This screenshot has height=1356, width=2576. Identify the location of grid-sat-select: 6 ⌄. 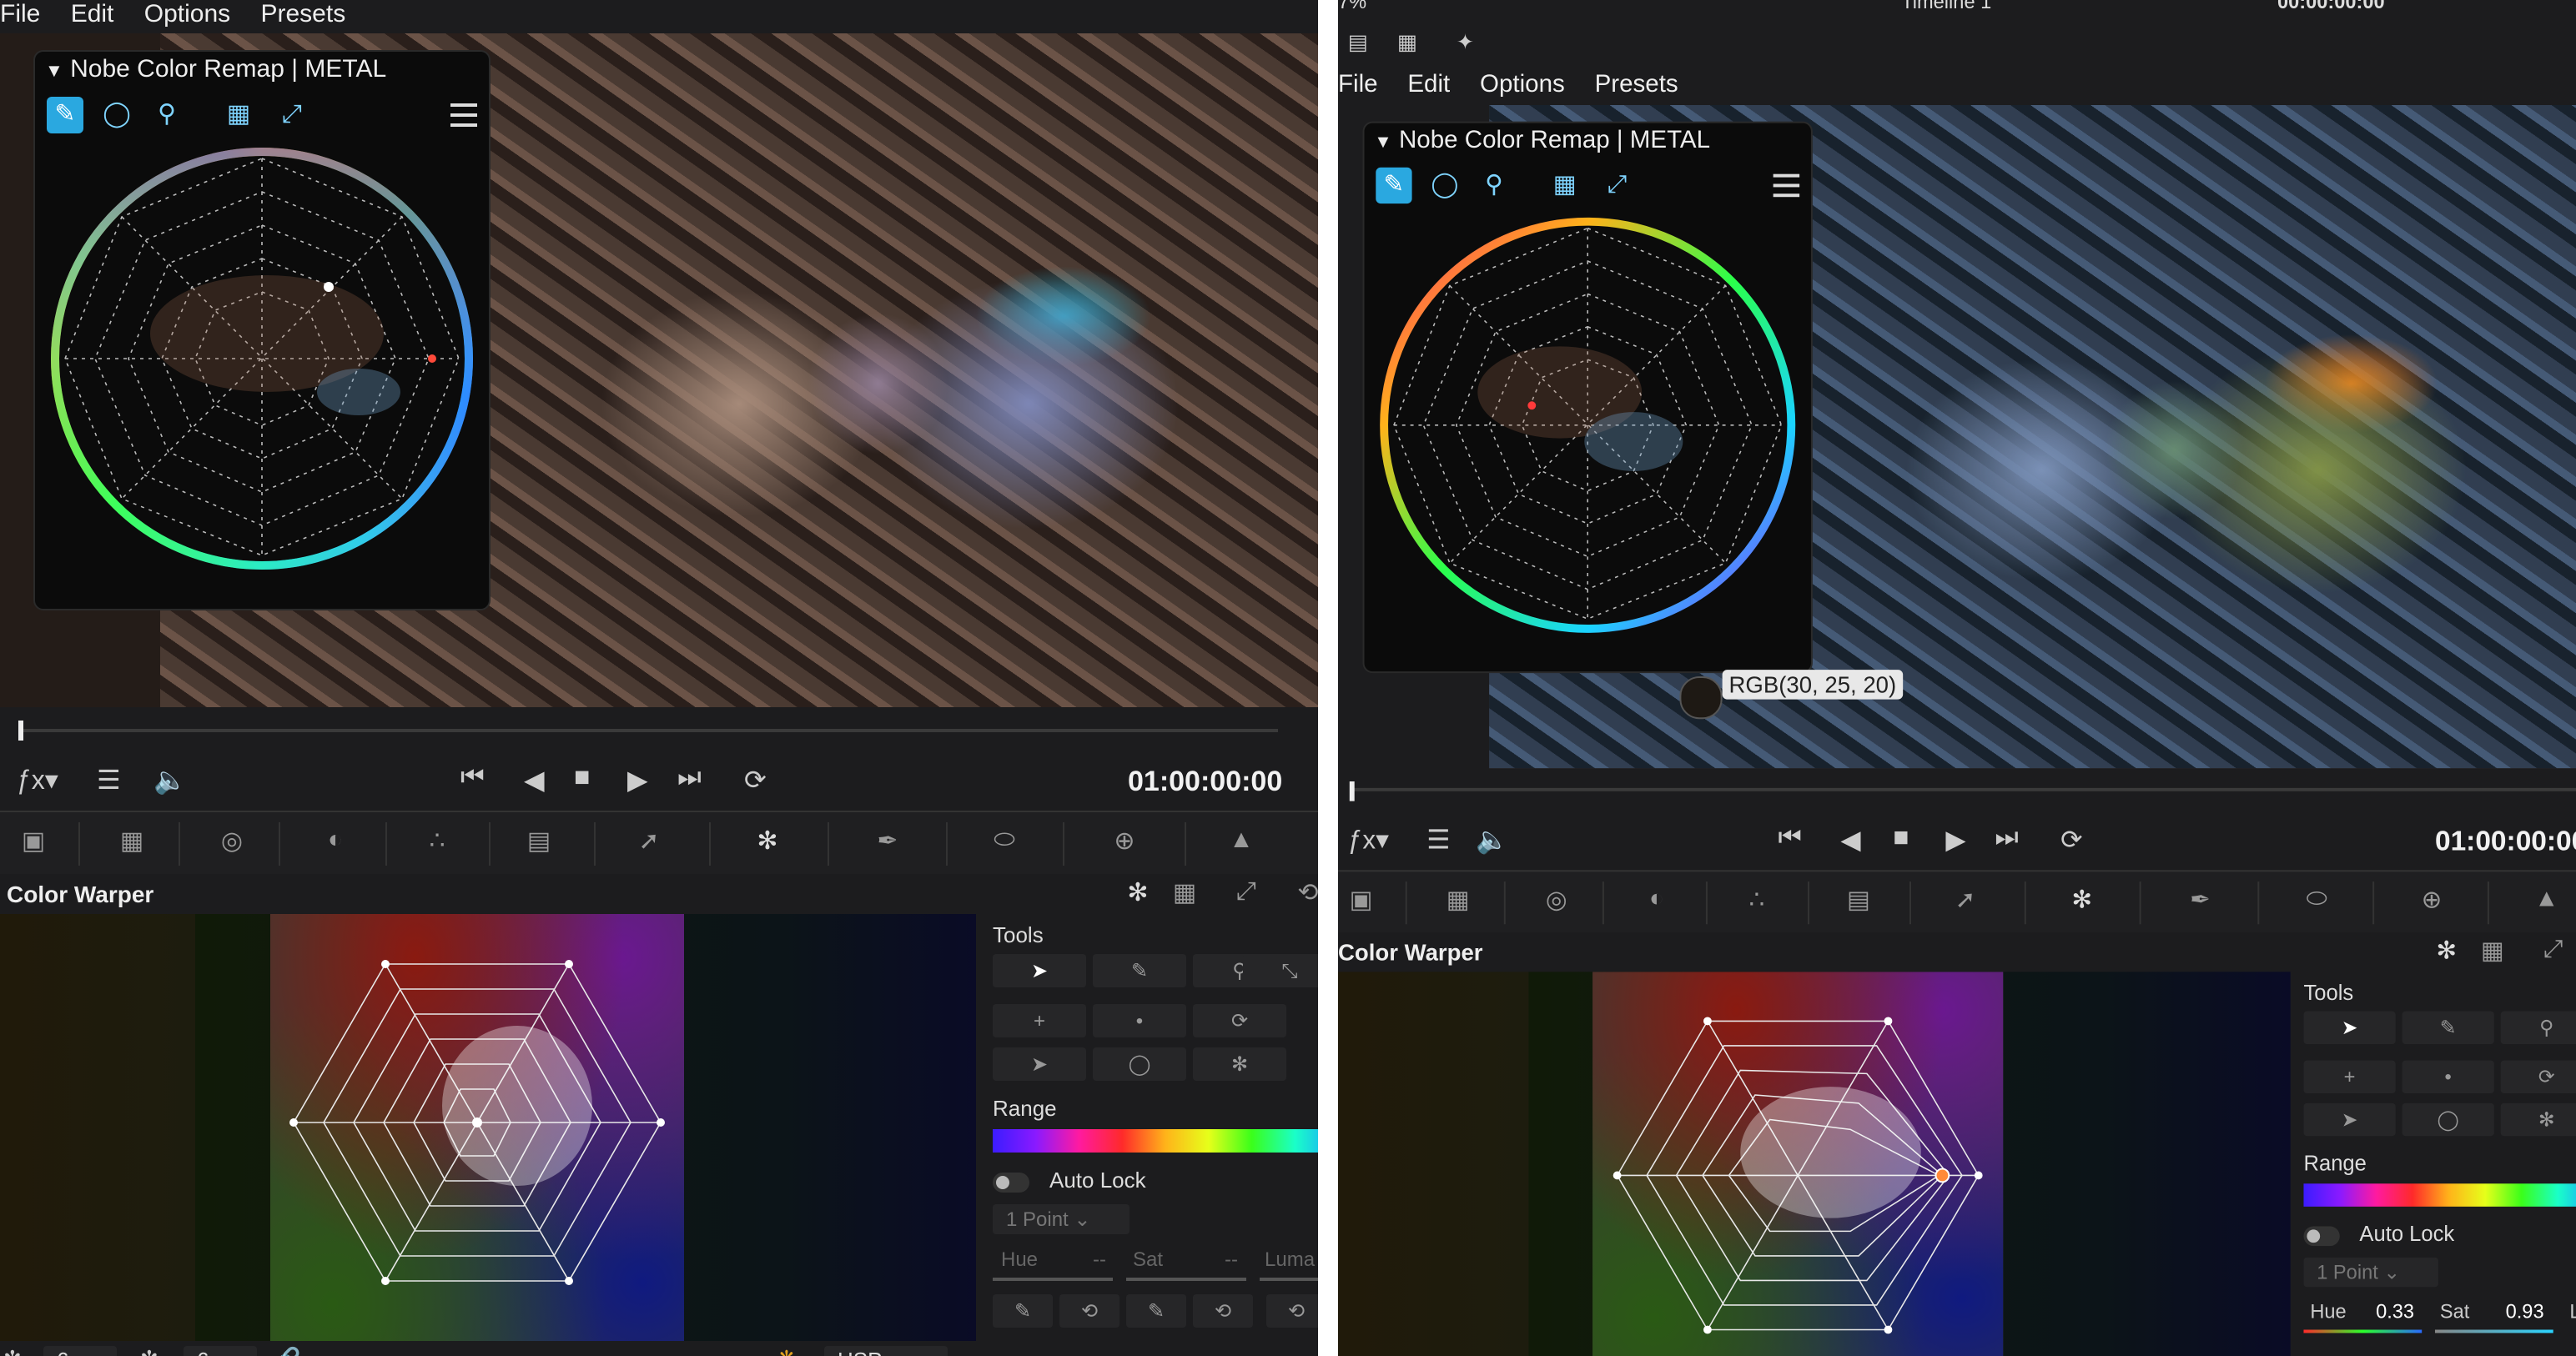
(220, 1351).